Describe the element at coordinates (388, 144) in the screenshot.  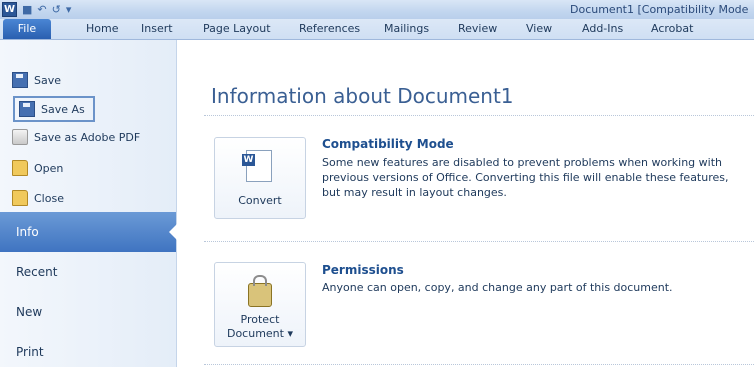
I see `compatibility-heading: Compatibility Mode` at that location.